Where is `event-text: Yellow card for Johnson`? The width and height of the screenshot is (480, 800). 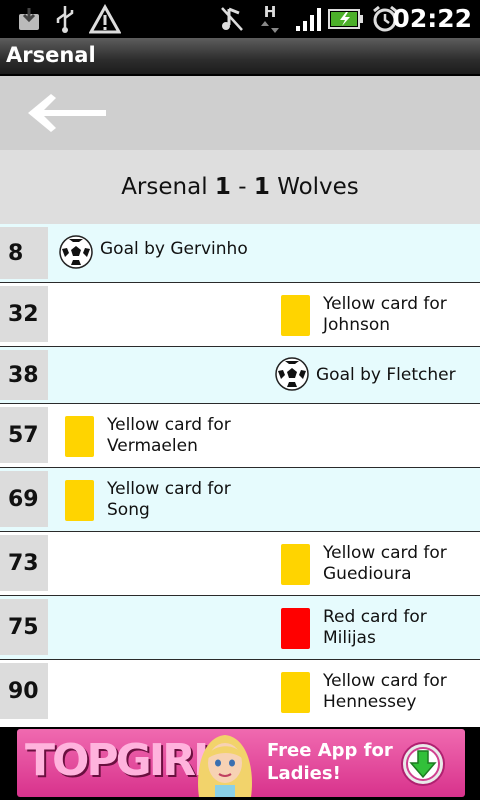
event-text: Yellow card for Johnson is located at coordinates (385, 314).